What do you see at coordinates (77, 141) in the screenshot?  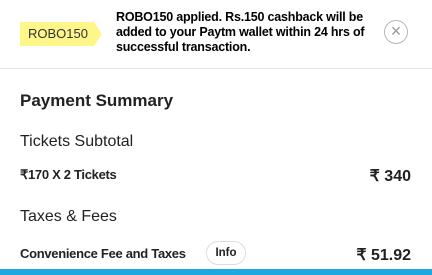 I see `tickets-subtotal-label: Tickets Subtotal` at bounding box center [77, 141].